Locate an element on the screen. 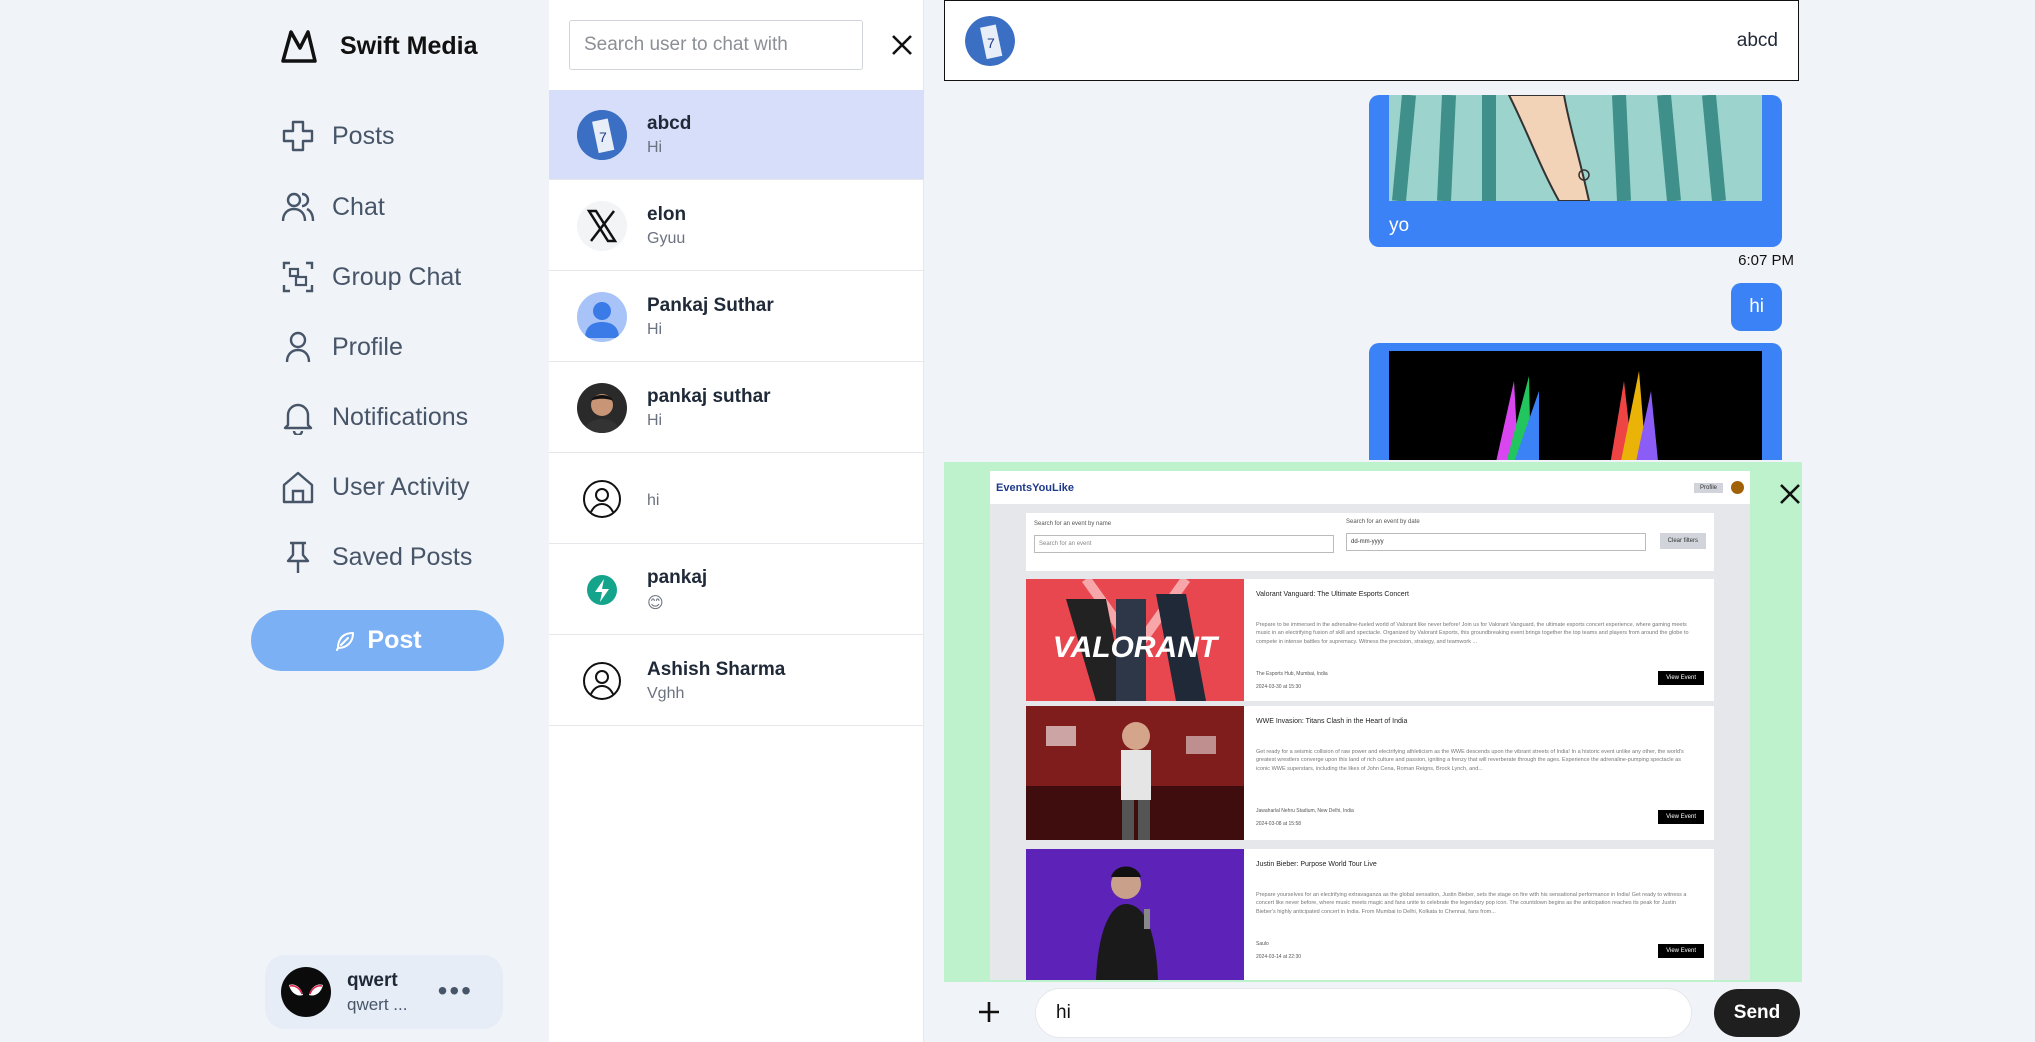  chat-item-pankaj-suthar-2: pankaj suthar Hi is located at coordinates (736, 408).